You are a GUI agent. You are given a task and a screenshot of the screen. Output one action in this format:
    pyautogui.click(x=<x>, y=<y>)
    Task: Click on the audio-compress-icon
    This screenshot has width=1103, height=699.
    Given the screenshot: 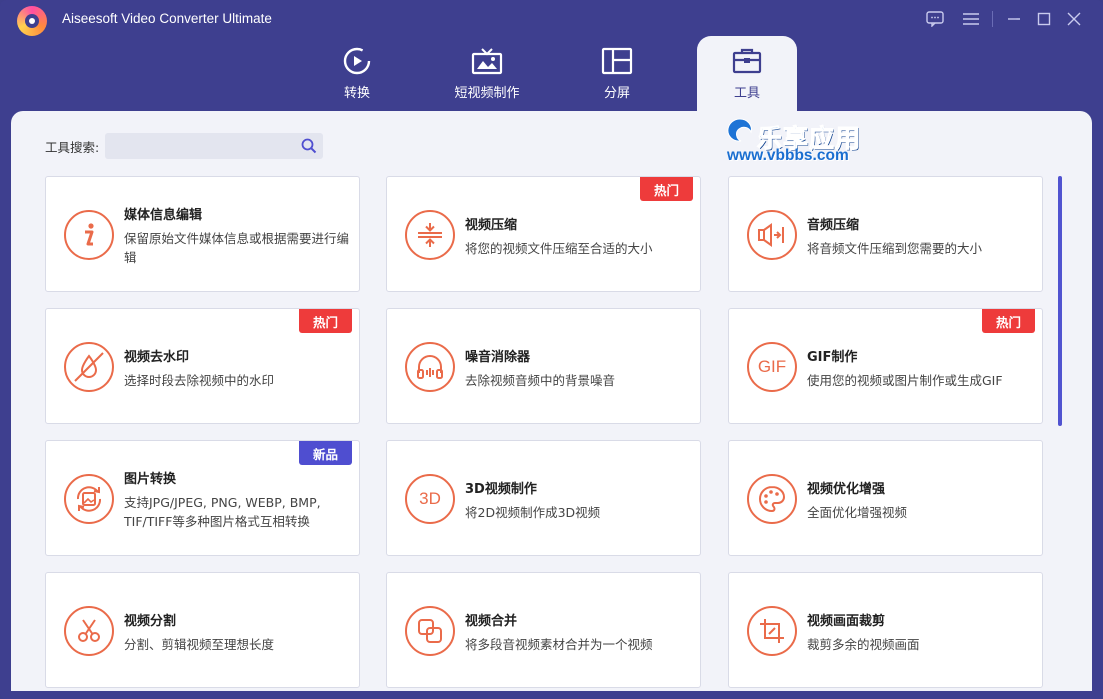 What is the action you would take?
    pyautogui.click(x=772, y=235)
    